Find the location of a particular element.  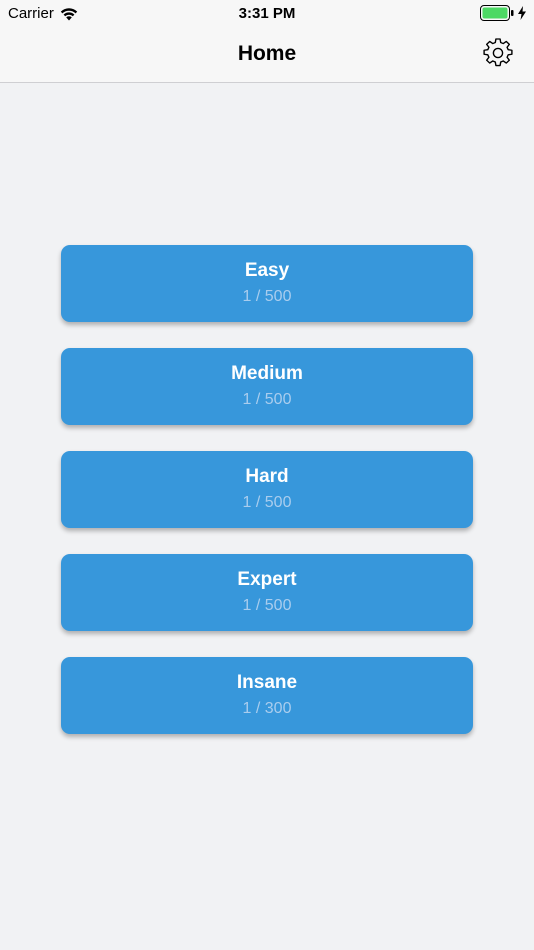

level-button-hard: Hard 1 / 500 is located at coordinates (267, 489).